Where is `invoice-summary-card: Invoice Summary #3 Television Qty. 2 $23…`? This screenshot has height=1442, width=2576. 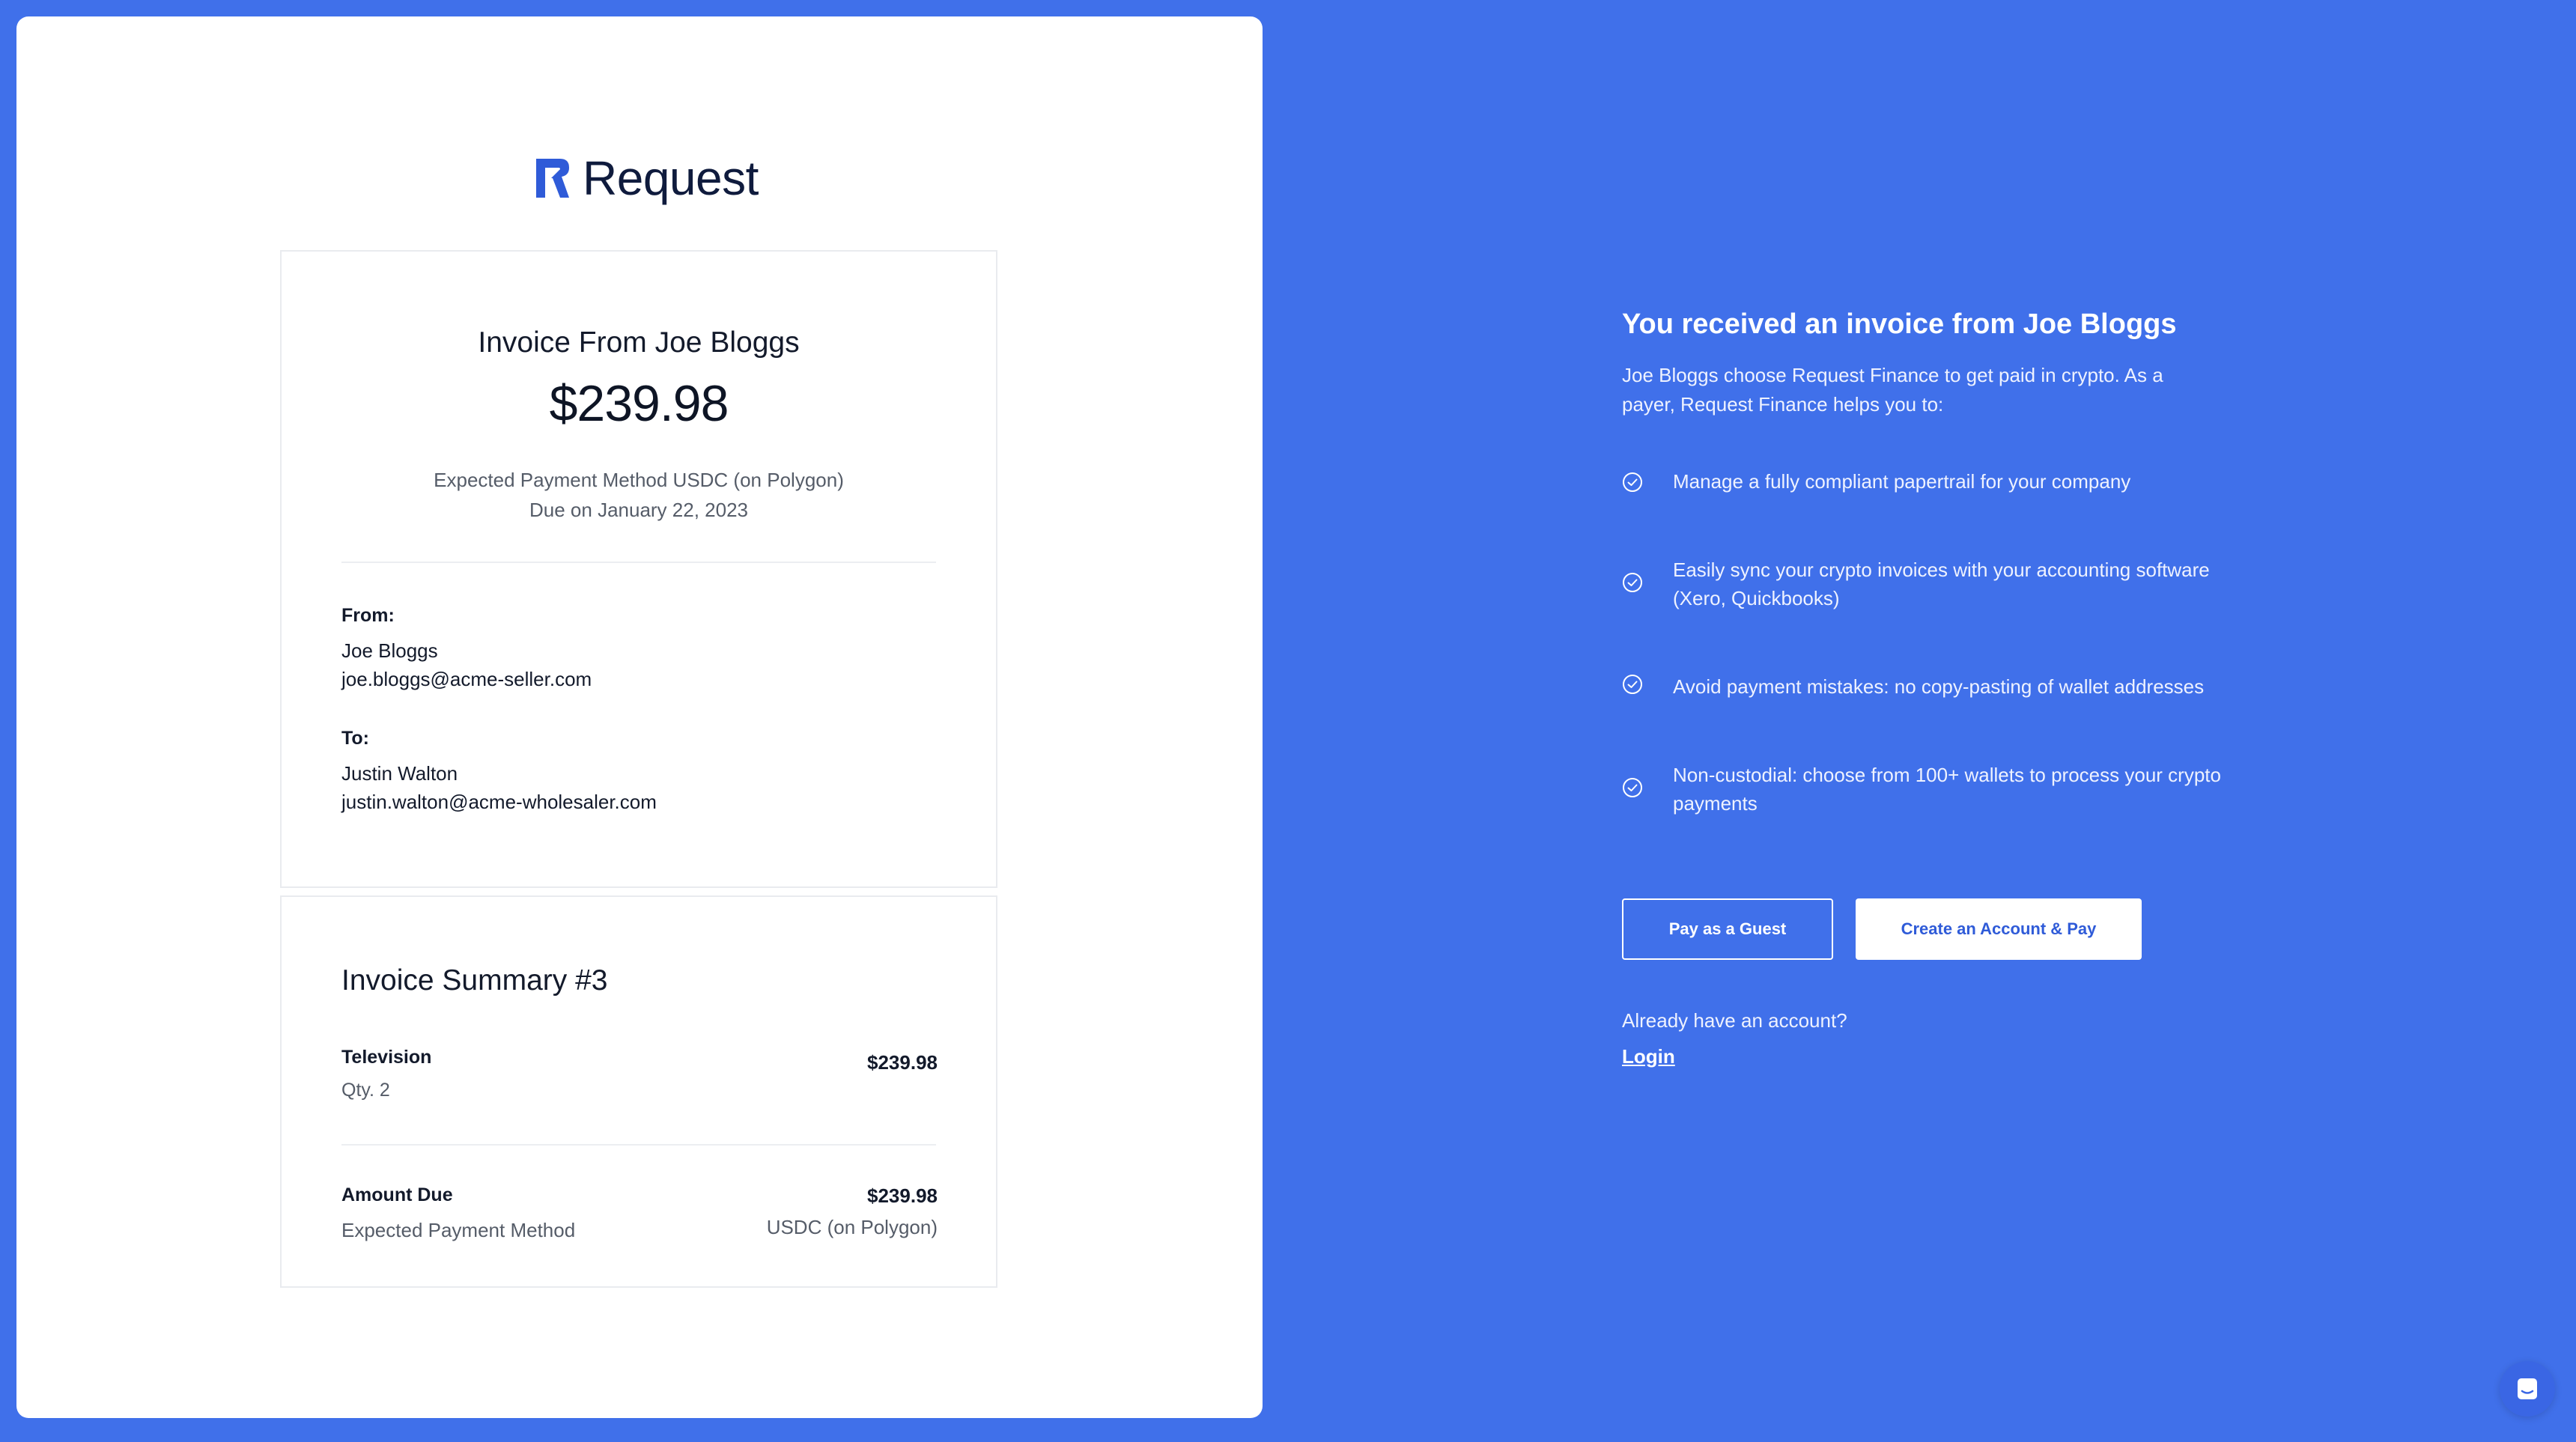 invoice-summary-card: Invoice Summary #3 Television Qty. 2 $23… is located at coordinates (638, 1092).